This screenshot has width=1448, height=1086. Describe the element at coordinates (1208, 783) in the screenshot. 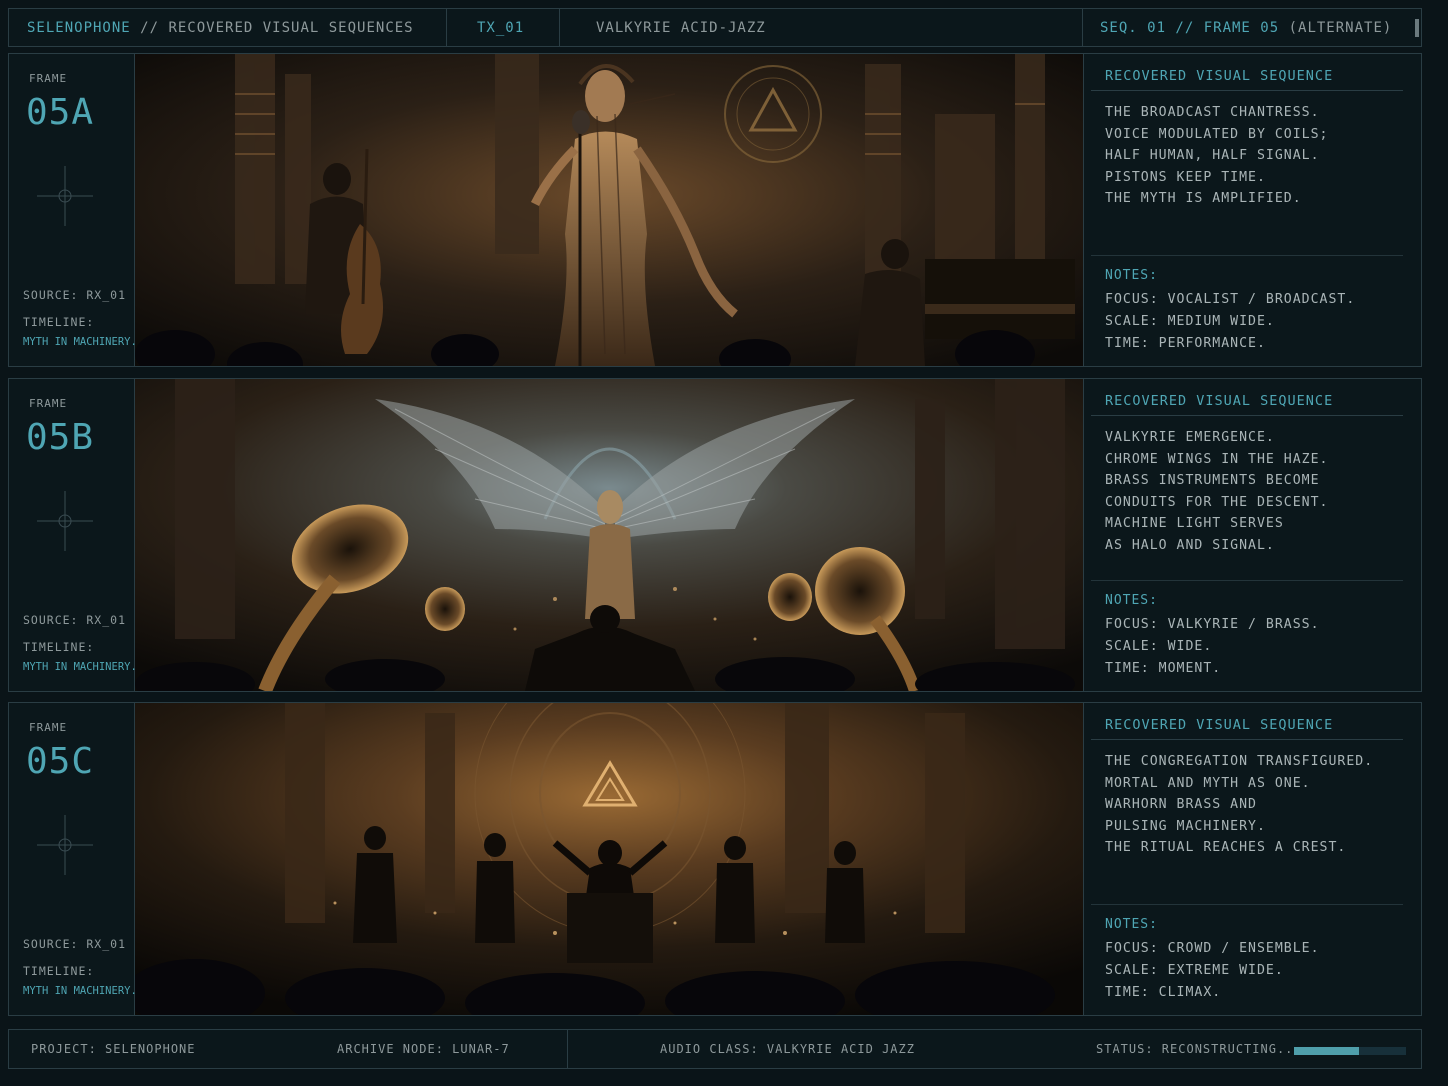

I see `description-line: MORTAL AND MYTH AS ONE.` at that location.